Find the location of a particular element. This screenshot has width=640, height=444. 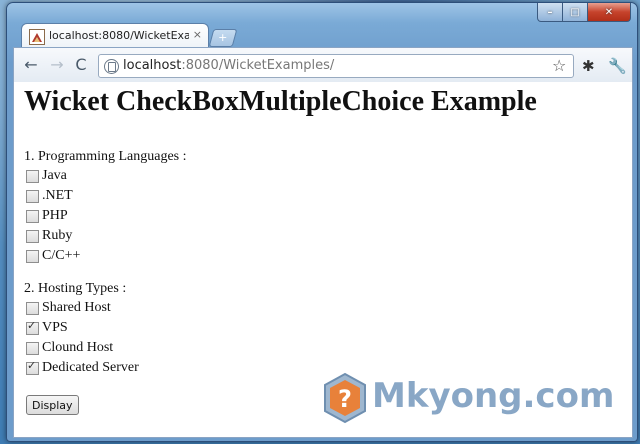

checkbox-option: VPS is located at coordinates (47, 328).